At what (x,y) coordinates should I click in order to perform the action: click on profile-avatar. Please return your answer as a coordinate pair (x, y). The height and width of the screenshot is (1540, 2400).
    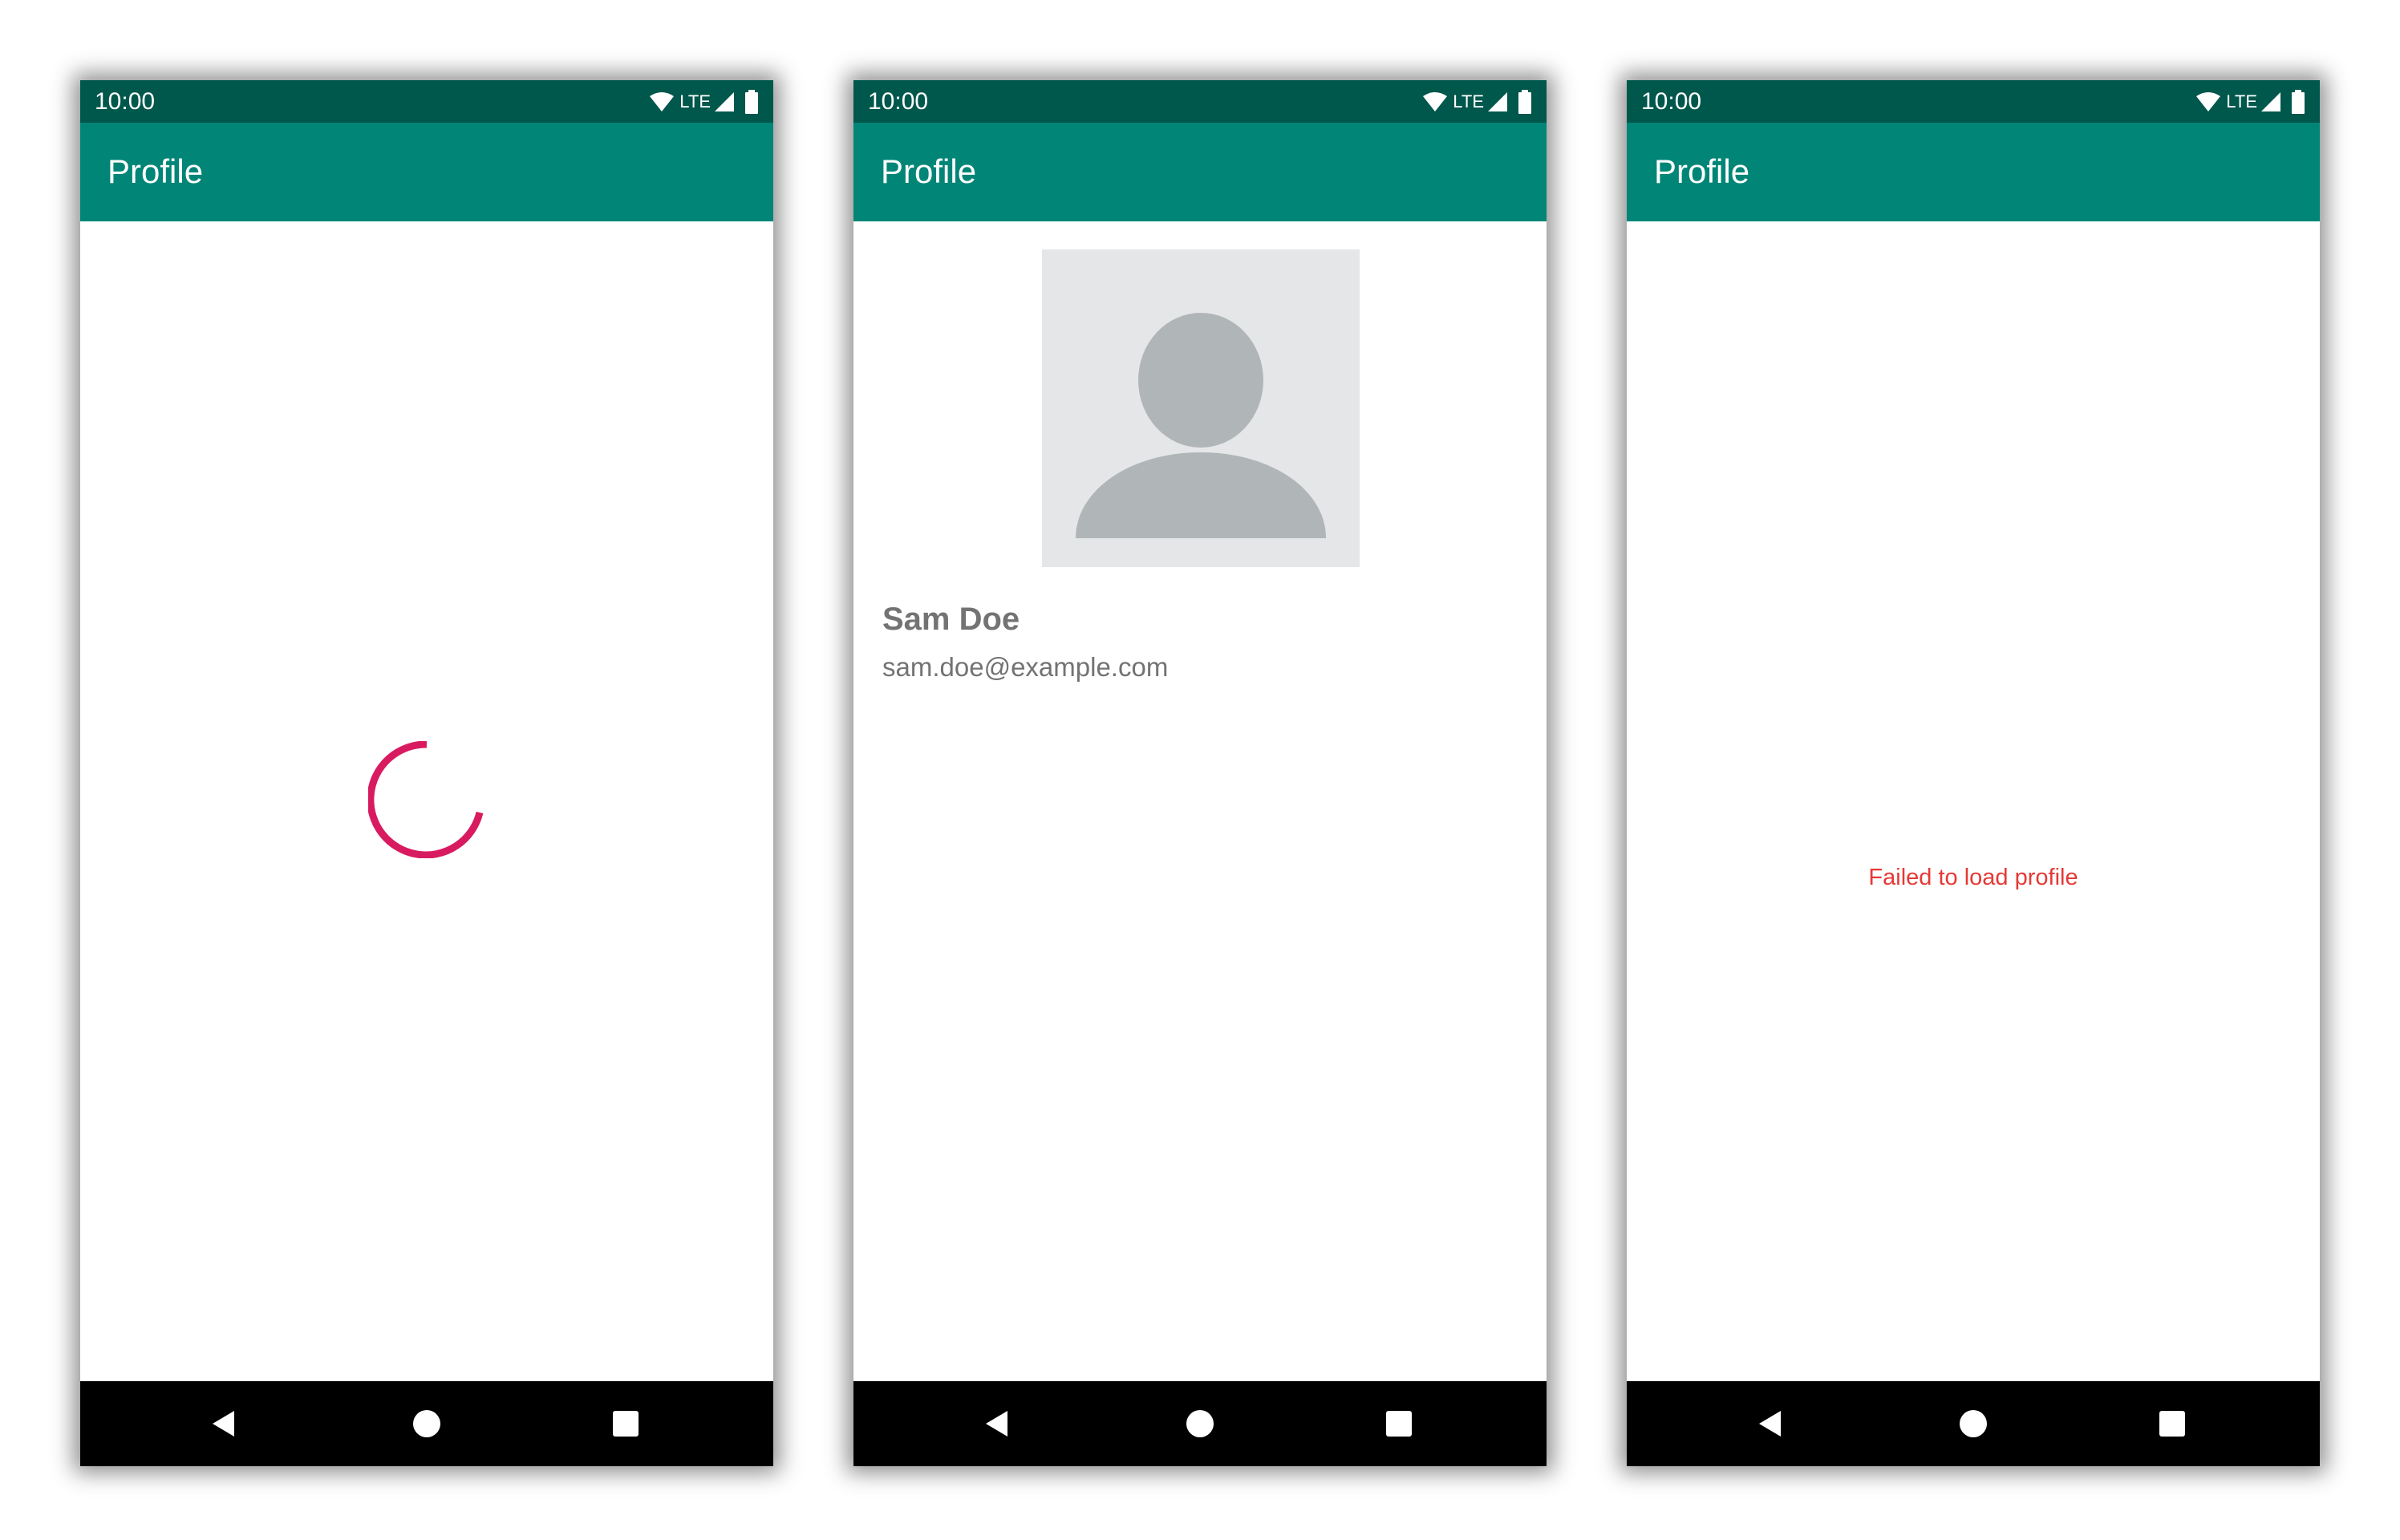
    Looking at the image, I should click on (1201, 408).